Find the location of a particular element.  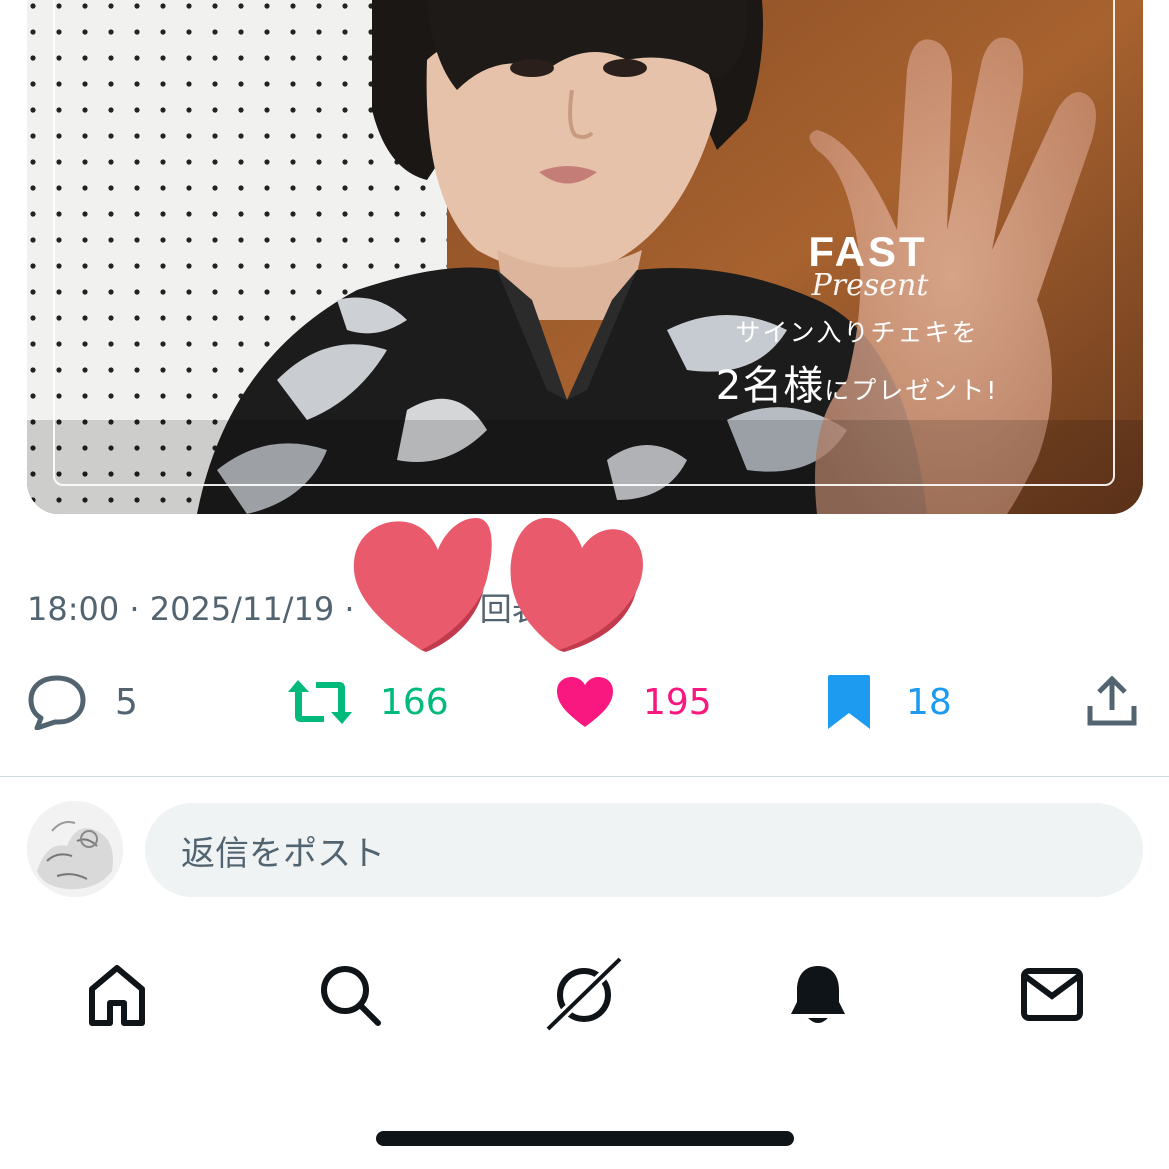

promo-line-1: サイン入りチェキを is located at coordinates (857, 332).